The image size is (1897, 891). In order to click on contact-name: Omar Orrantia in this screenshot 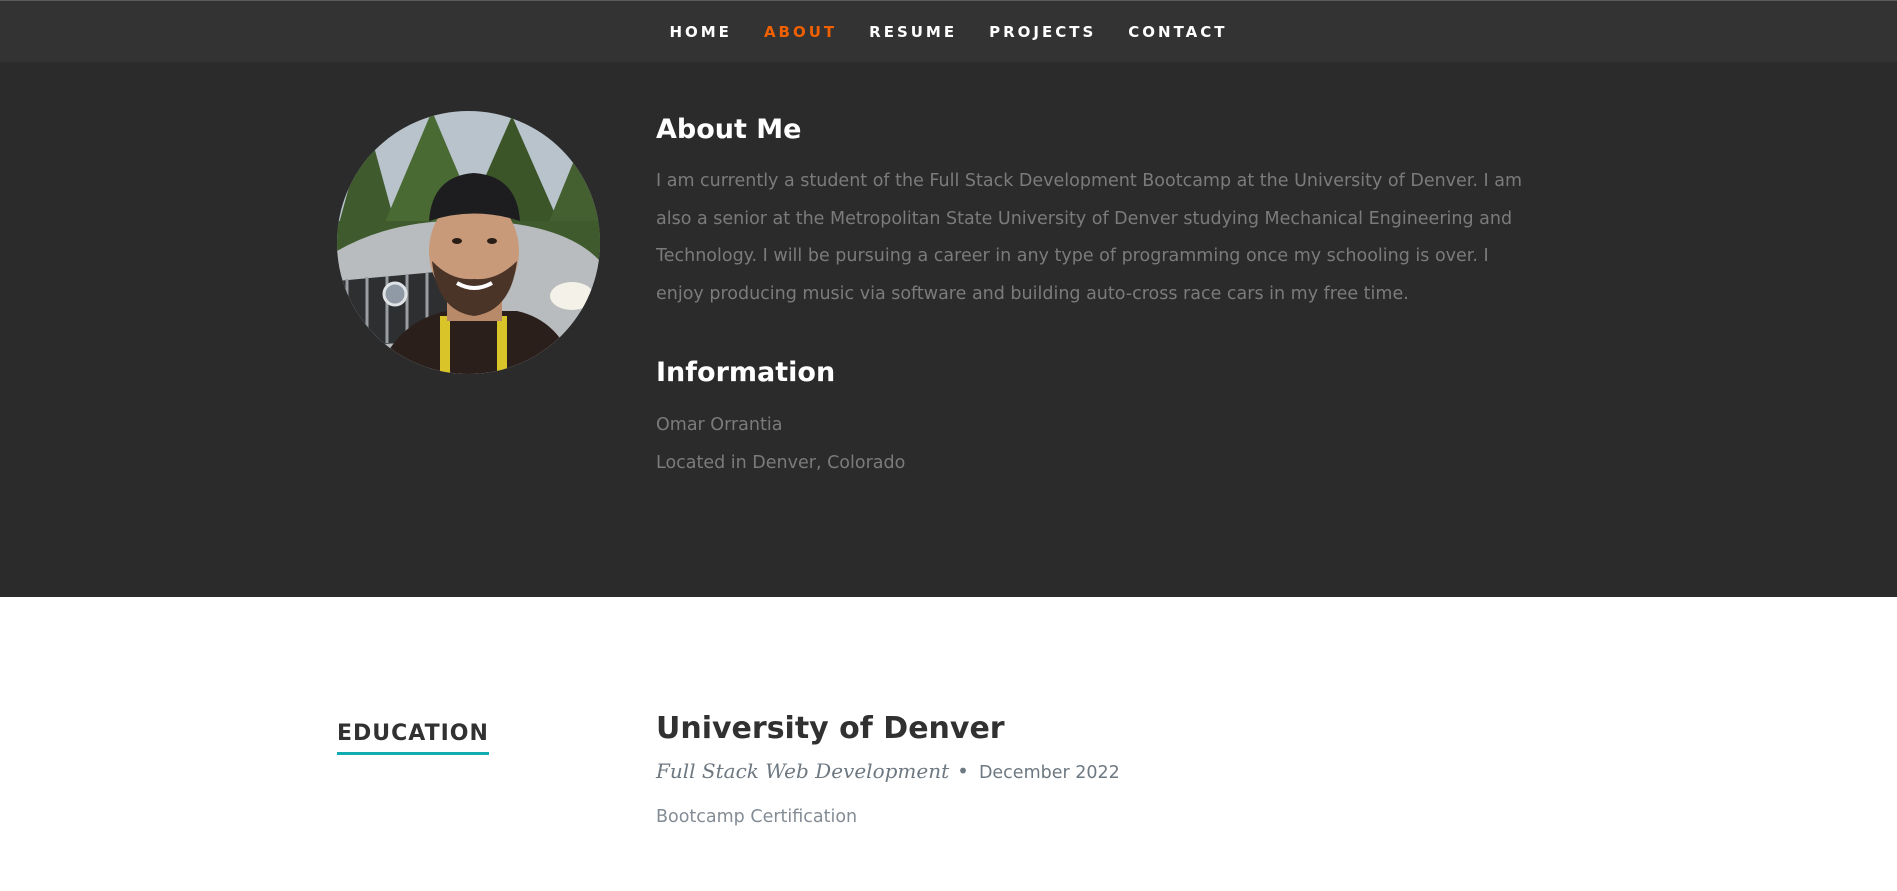, I will do `click(719, 425)`.